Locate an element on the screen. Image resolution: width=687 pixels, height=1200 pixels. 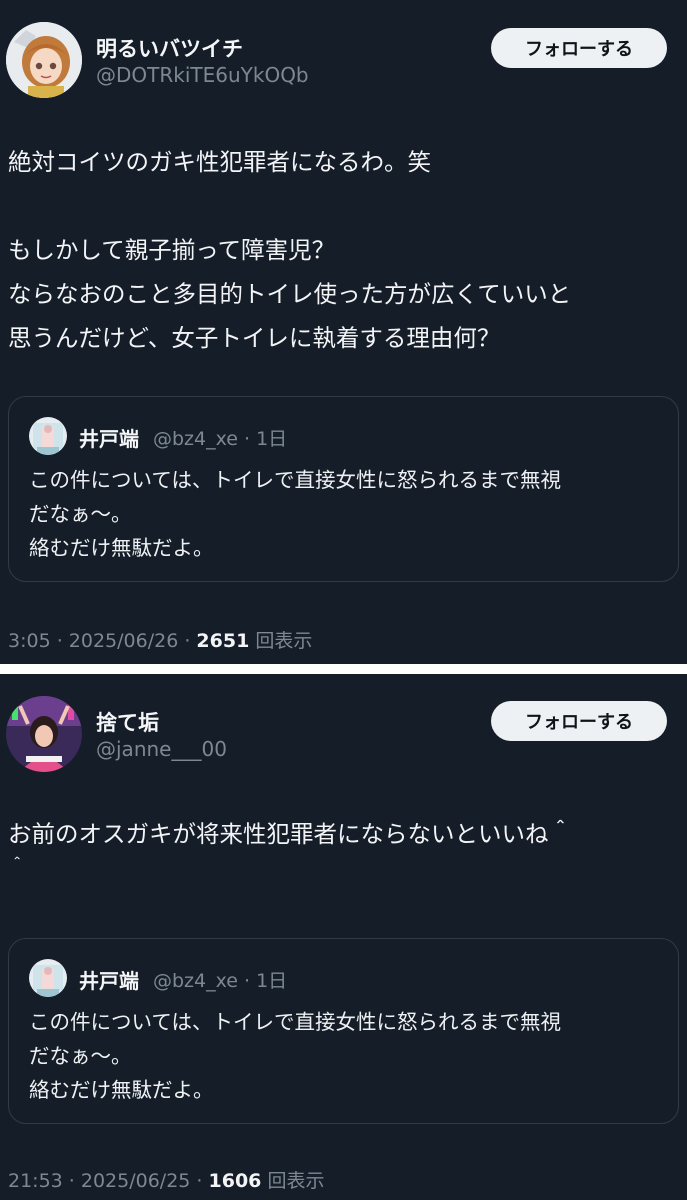
post-body: お前のオスガキが将来性犯罪者にならないといいね＾ ＾ is located at coordinates (338, 847).